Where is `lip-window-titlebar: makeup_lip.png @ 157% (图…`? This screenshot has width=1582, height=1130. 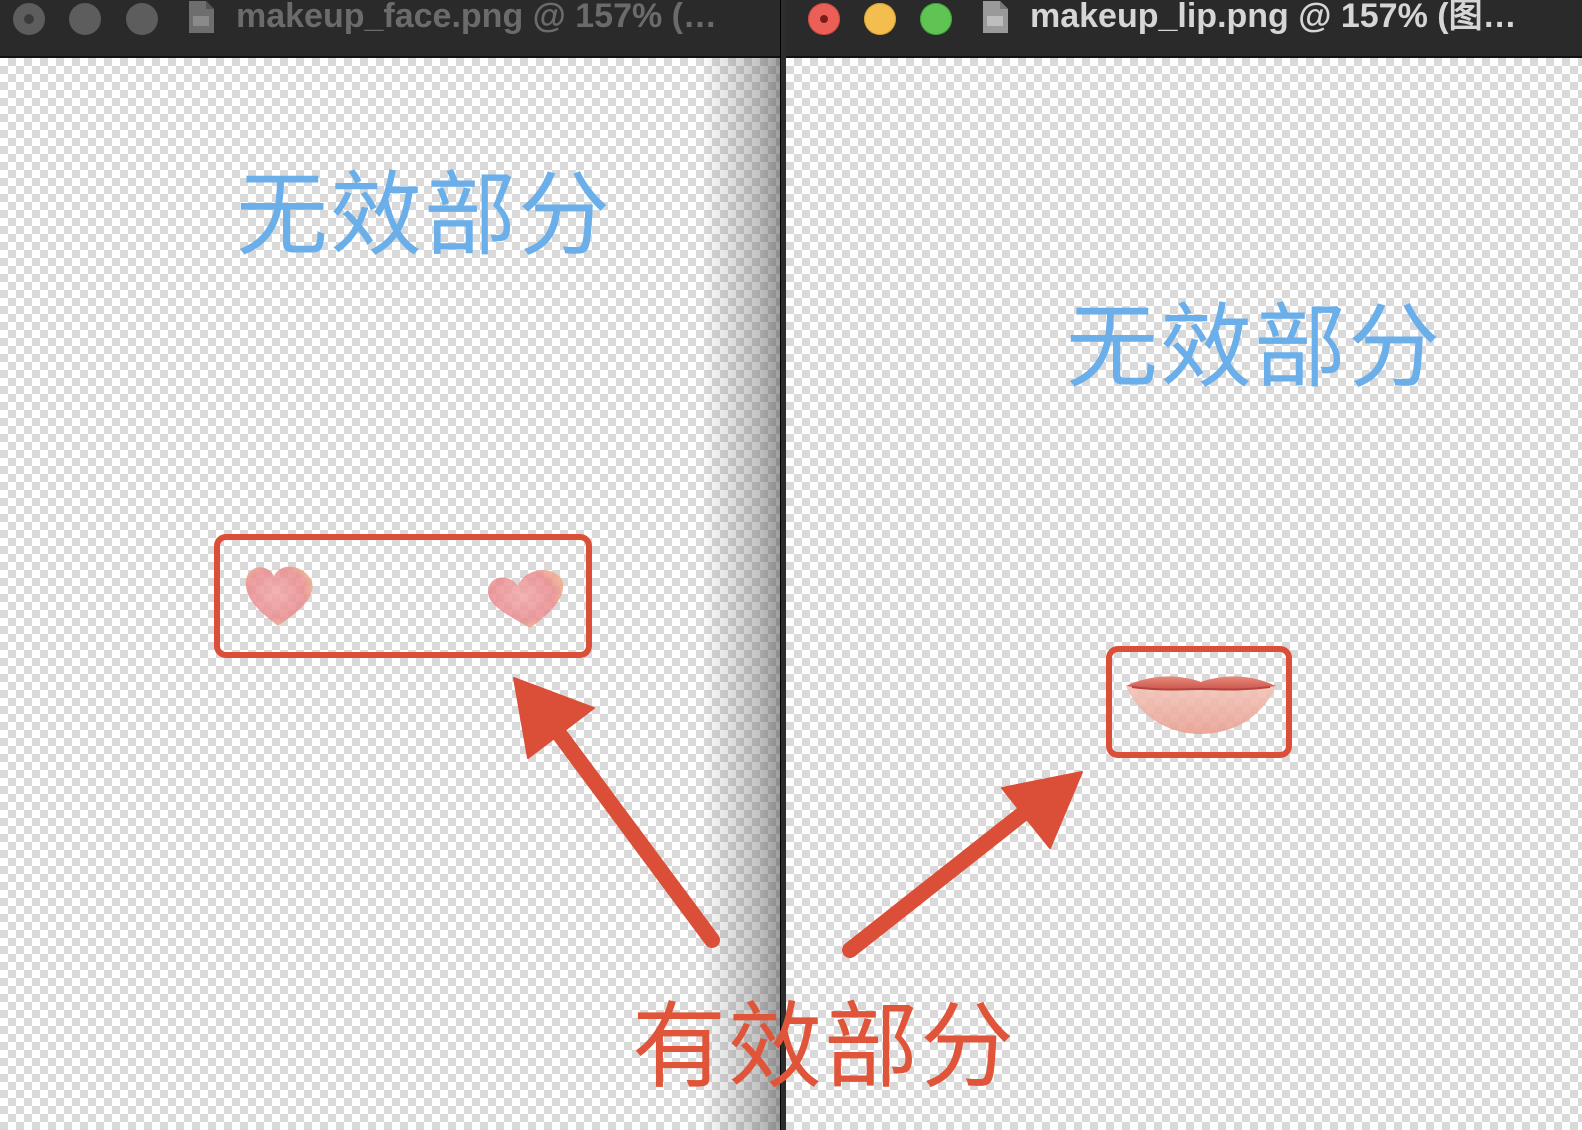
lip-window-titlebar: makeup_lip.png @ 157% (图… is located at coordinates (1184, 29).